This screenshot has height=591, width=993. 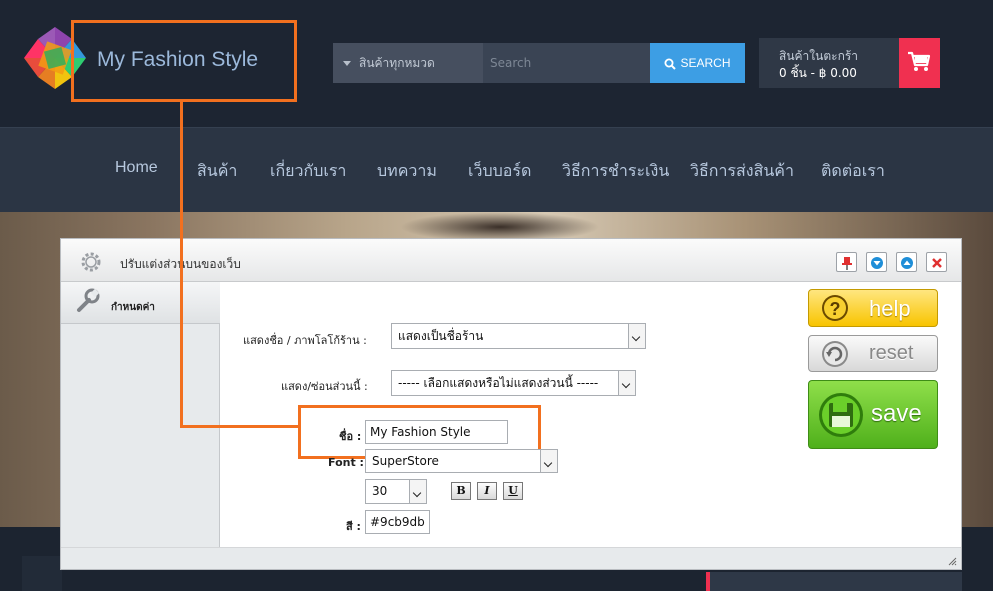 I want to click on nav-item-home: Home, so click(x=136, y=168).